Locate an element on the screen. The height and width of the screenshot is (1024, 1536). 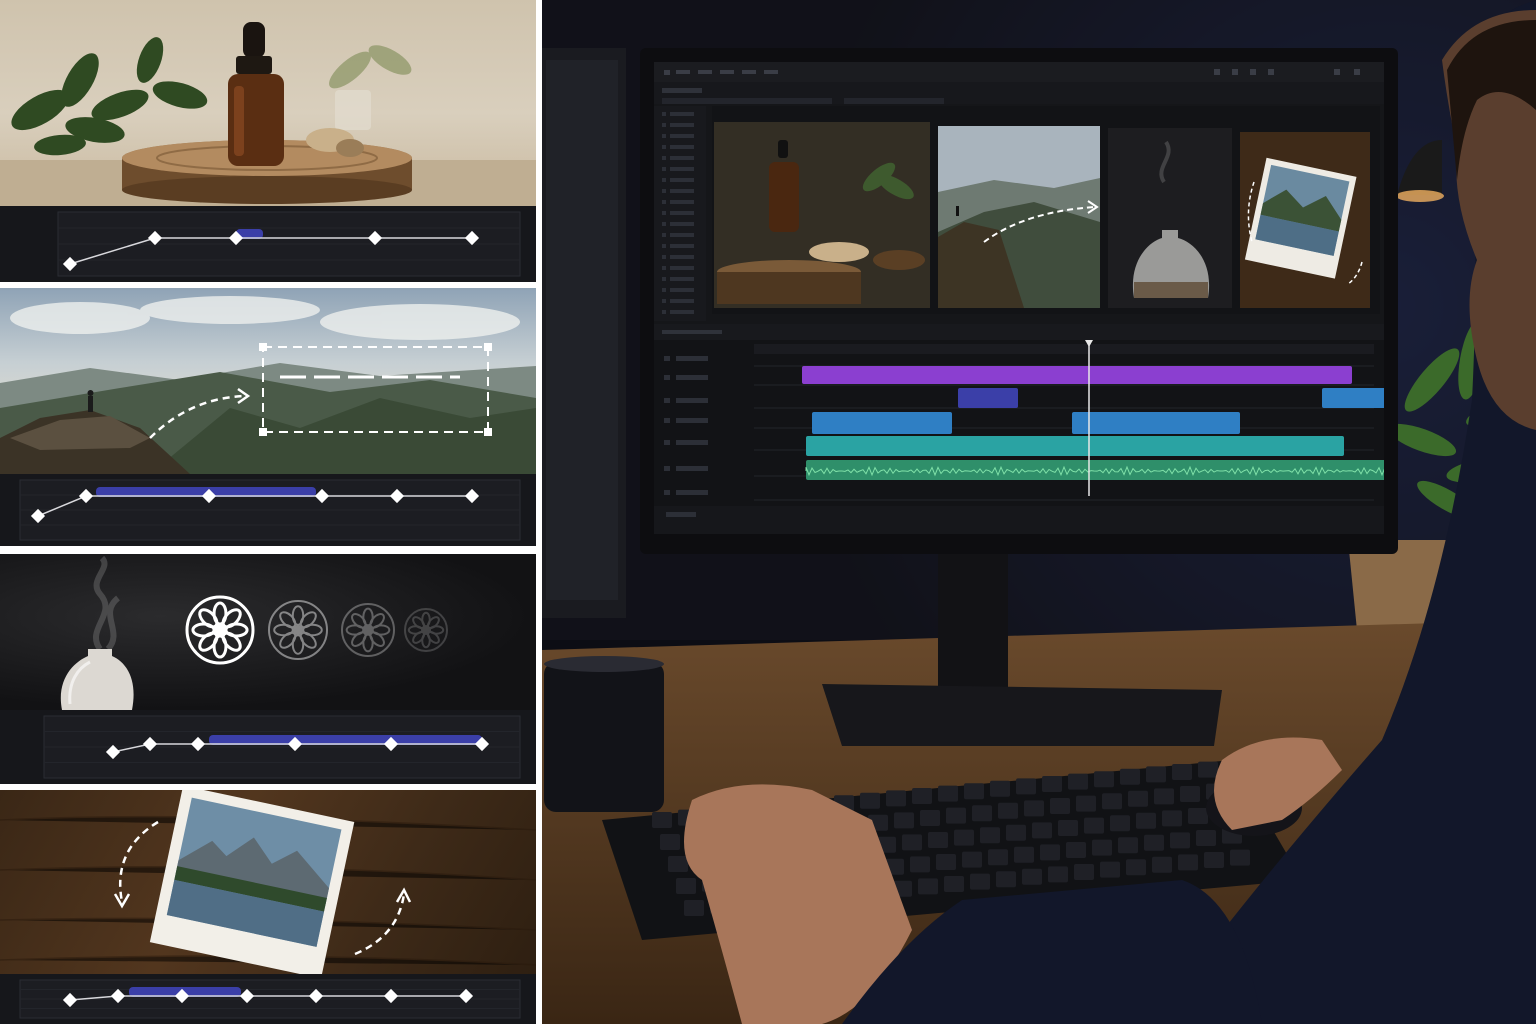
timeline-panel1 is located at coordinates (268, 244).